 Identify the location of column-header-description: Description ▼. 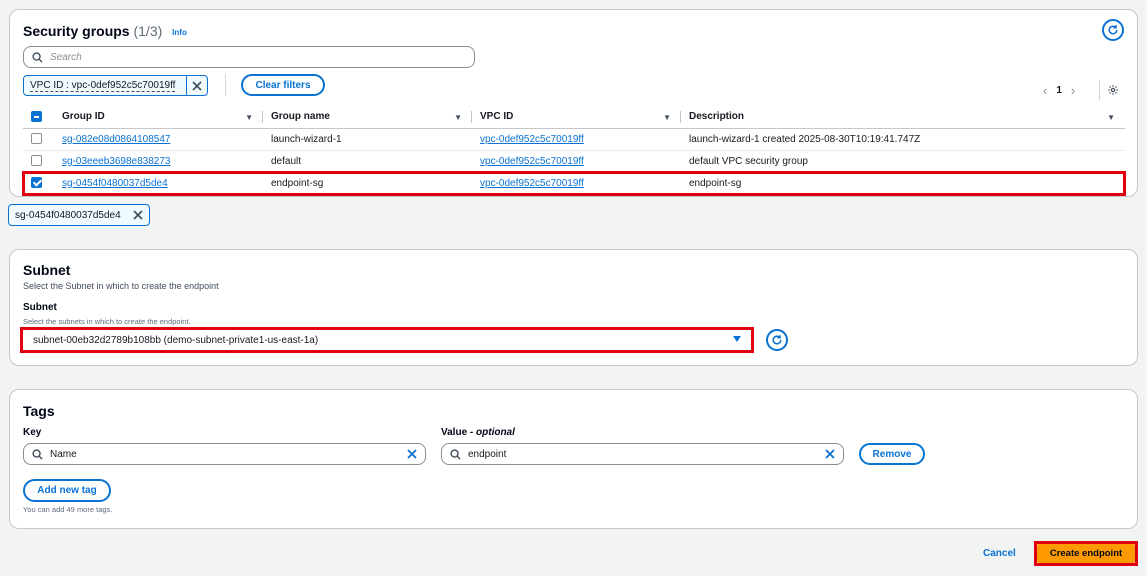
(903, 117).